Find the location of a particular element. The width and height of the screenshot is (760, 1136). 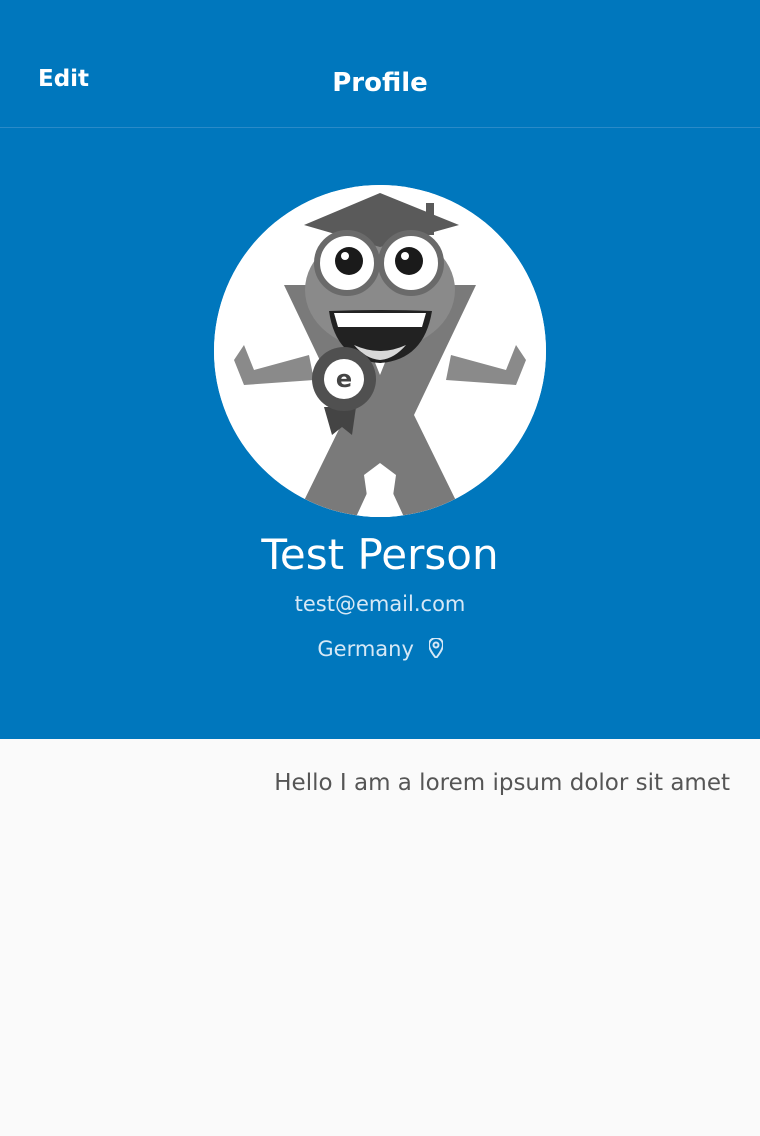

page-title: Profile is located at coordinates (380, 83).